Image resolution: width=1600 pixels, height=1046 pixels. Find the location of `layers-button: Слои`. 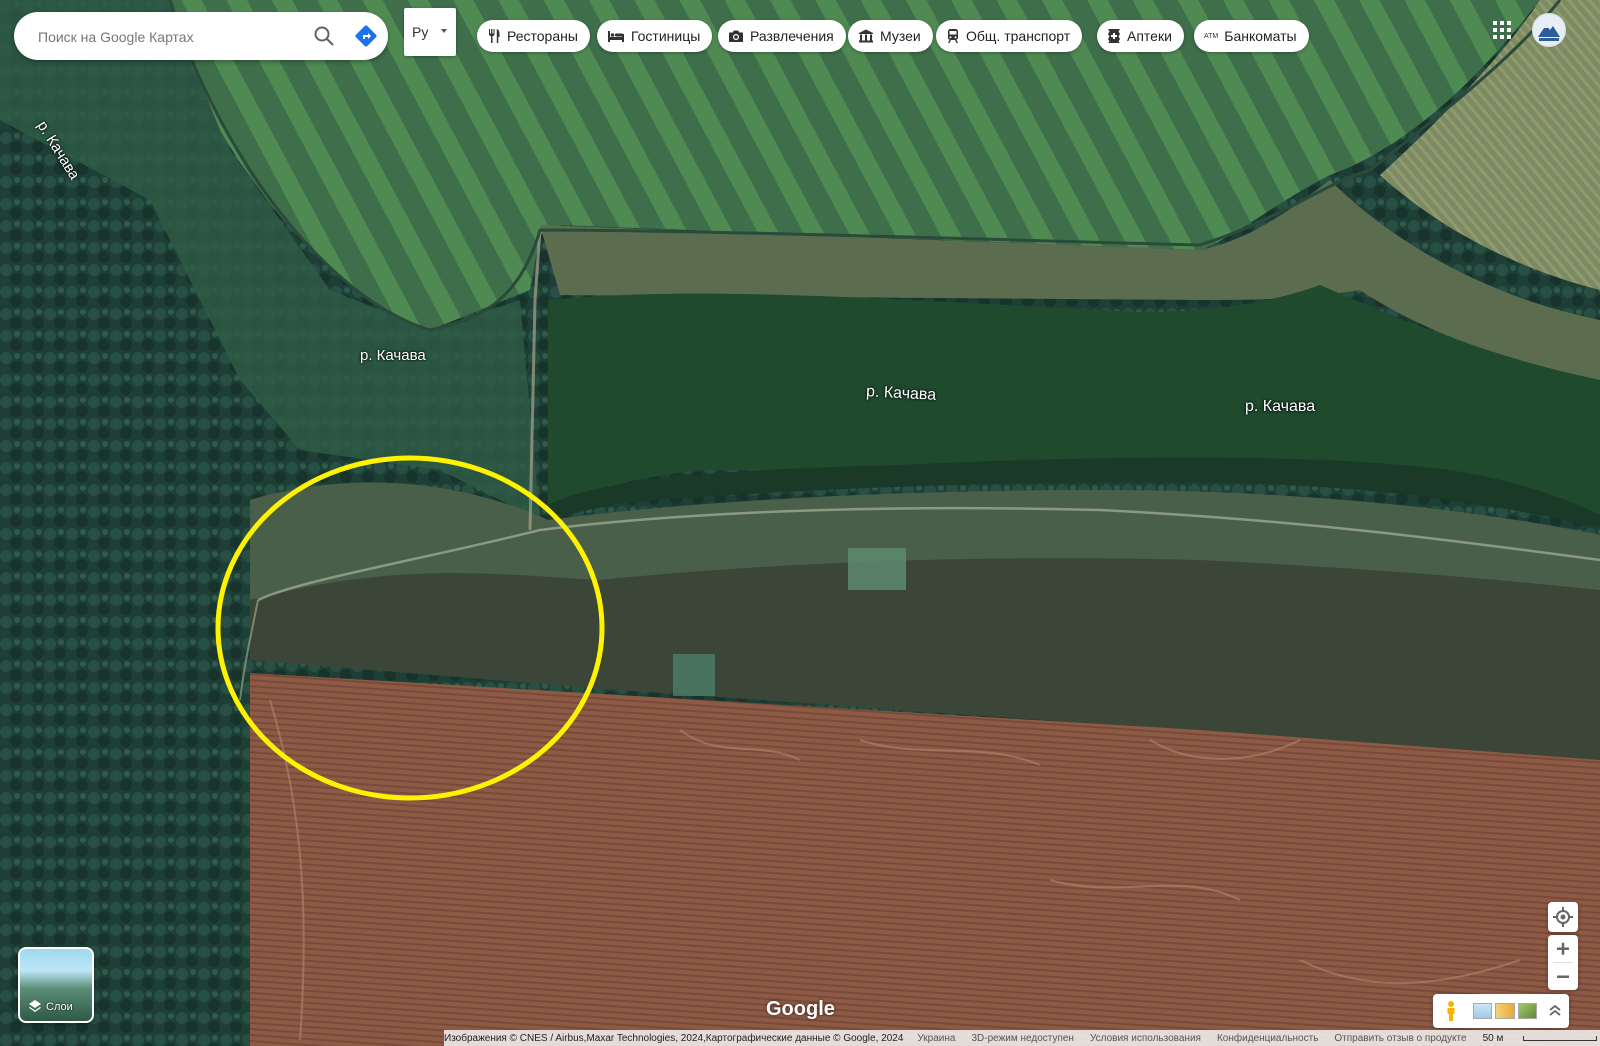

layers-button: Слои is located at coordinates (56, 985).